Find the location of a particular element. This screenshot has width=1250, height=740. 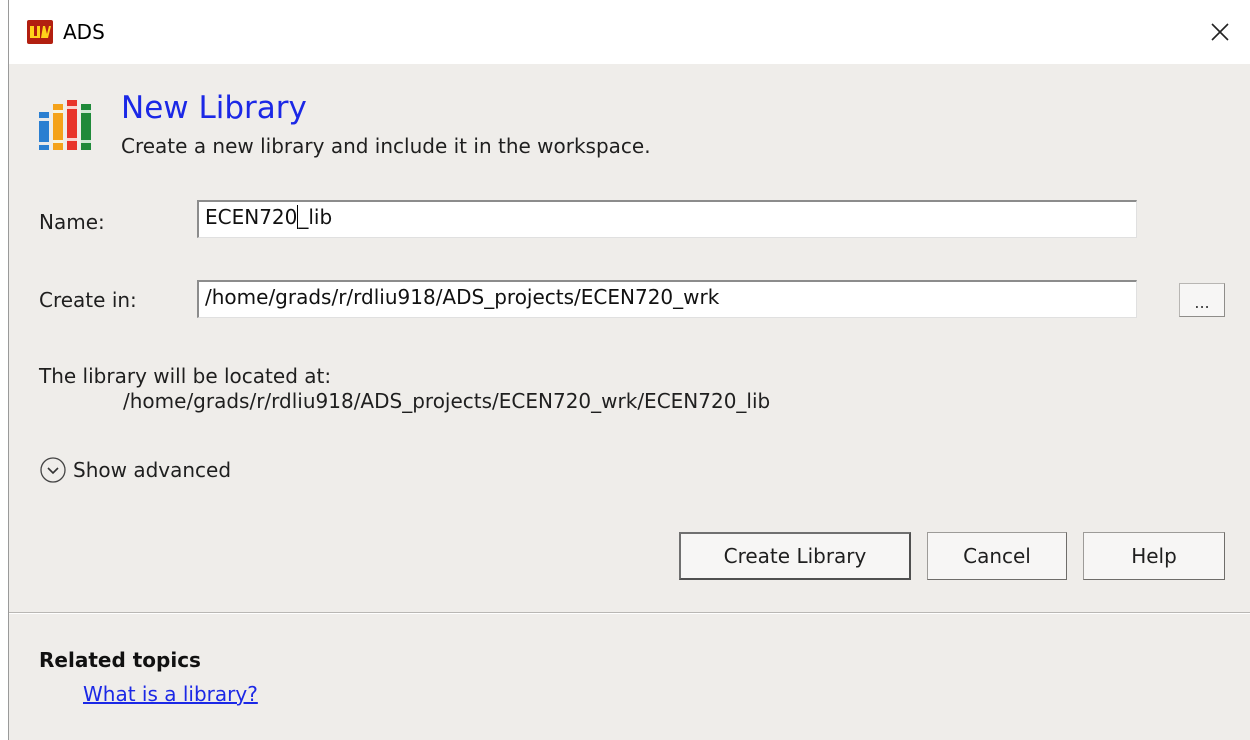

name-label: Name: is located at coordinates (72, 222).